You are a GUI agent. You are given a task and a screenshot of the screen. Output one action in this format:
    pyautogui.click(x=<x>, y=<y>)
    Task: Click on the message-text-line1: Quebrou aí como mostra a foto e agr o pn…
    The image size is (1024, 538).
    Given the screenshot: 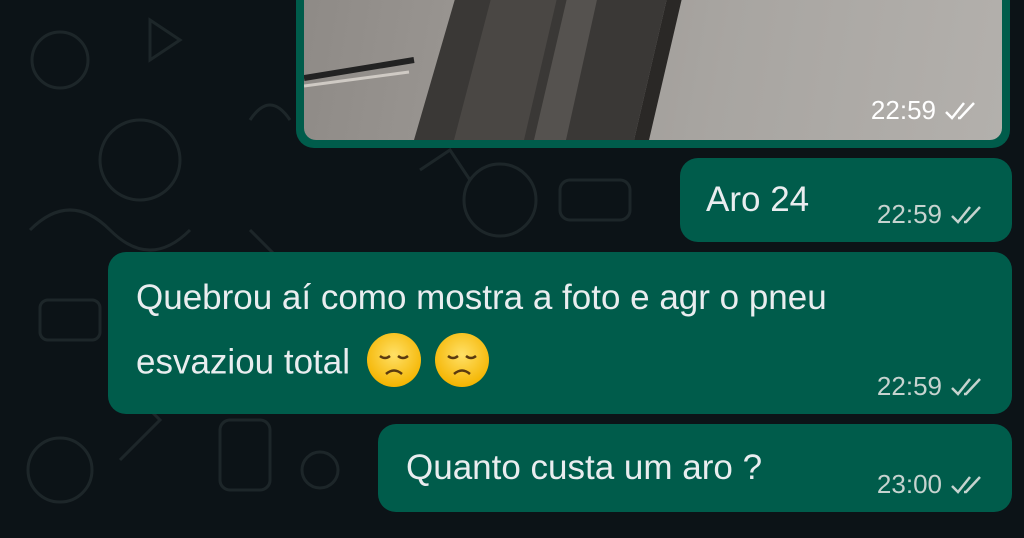 What is the action you would take?
    pyautogui.click(x=481, y=297)
    